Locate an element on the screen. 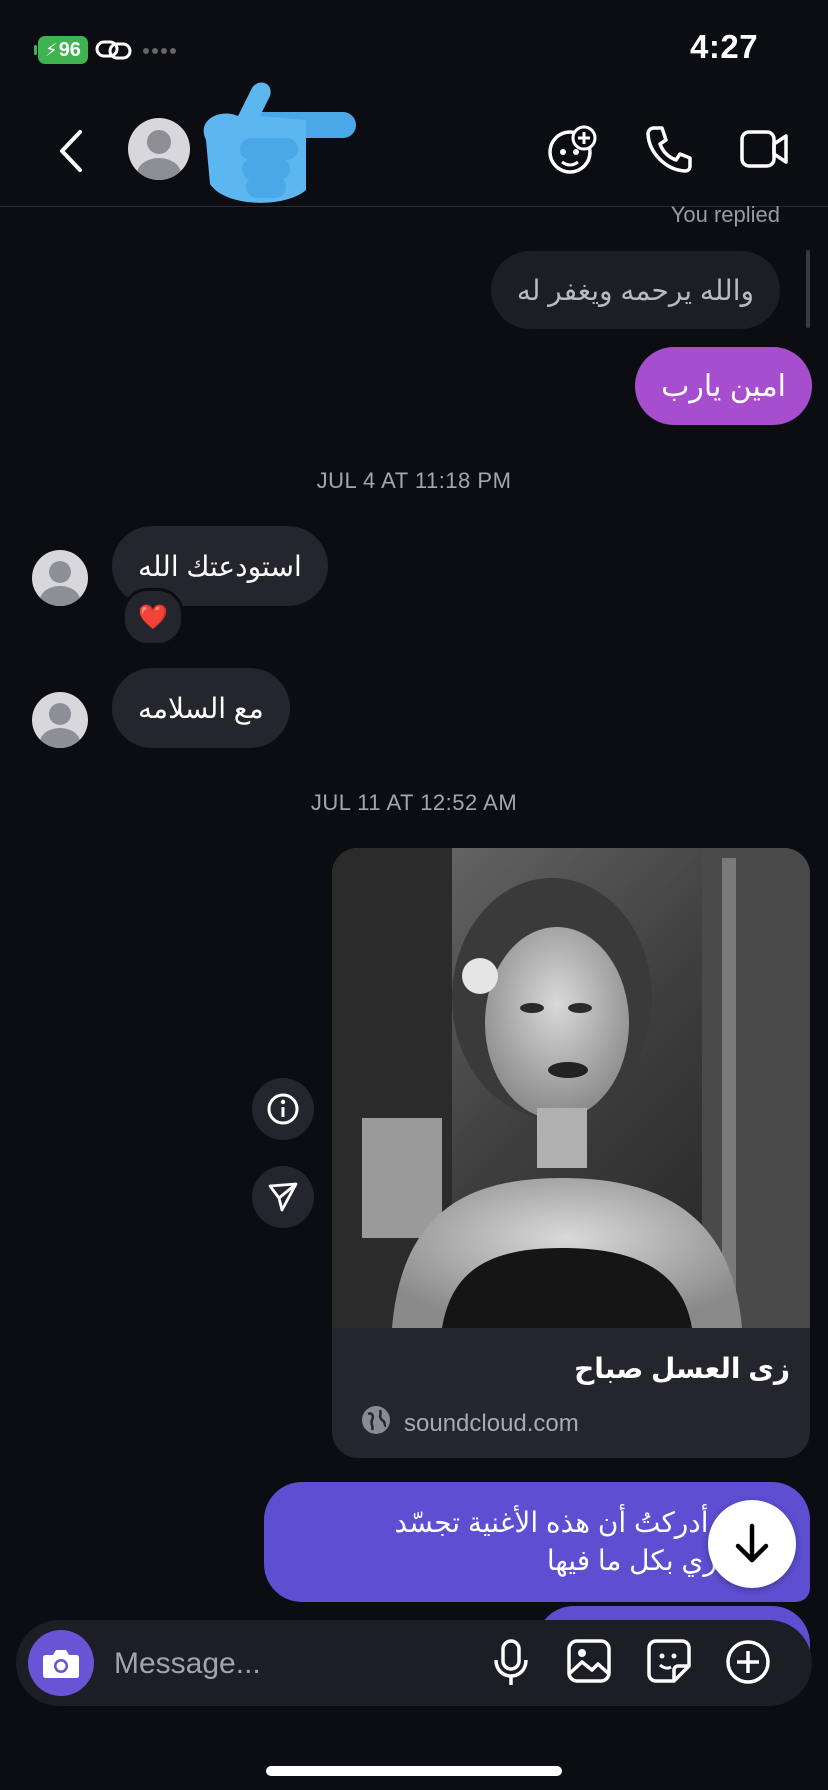 This screenshot has width=828, height=1790. camera-icon is located at coordinates (61, 1664).